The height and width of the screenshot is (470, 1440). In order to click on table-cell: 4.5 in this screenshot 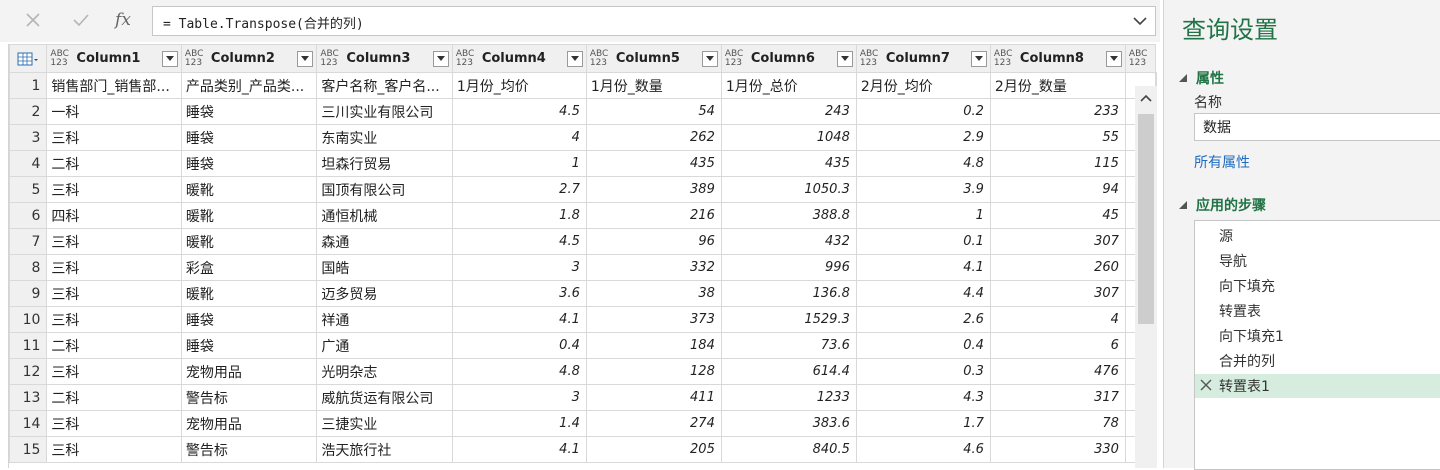, I will do `click(519, 111)`.